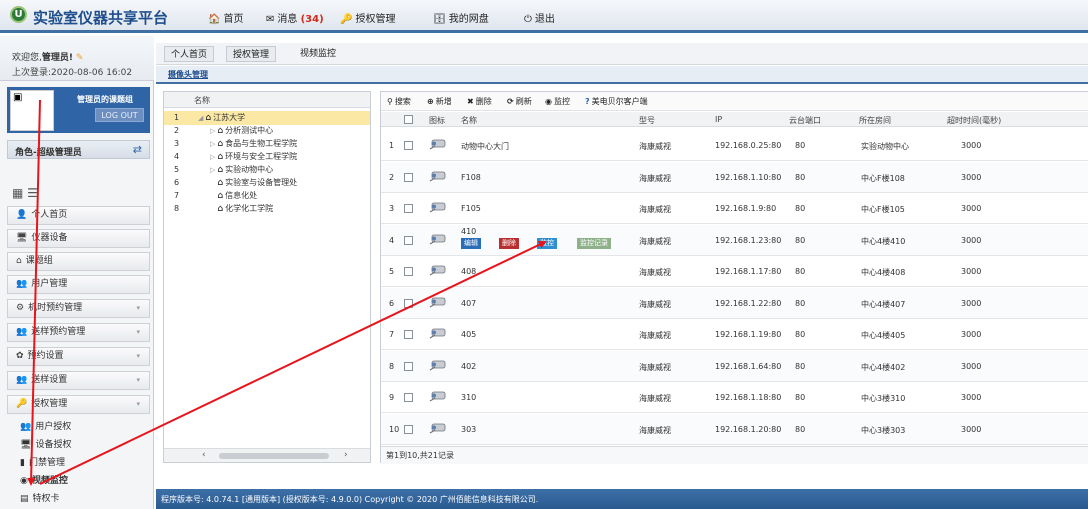 The image size is (1088, 509). What do you see at coordinates (225, 17) in the screenshot?
I see `nav-home: 🏠 首页` at bounding box center [225, 17].